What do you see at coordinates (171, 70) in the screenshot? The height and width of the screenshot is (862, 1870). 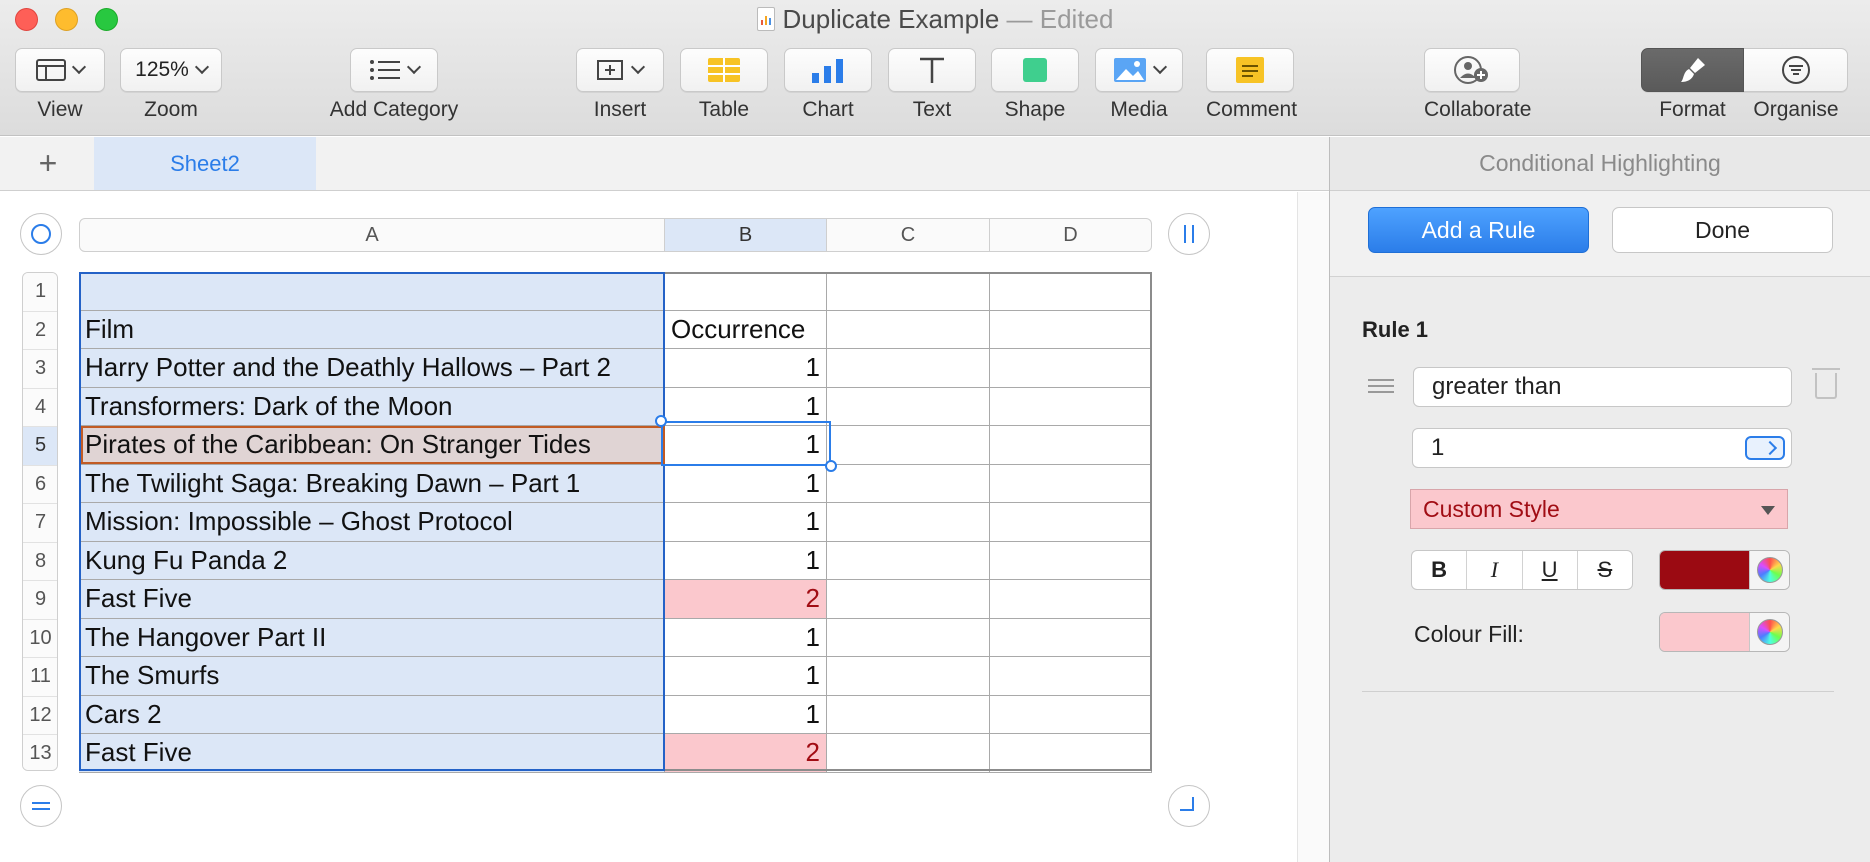 I see `zoom-select: 125%` at bounding box center [171, 70].